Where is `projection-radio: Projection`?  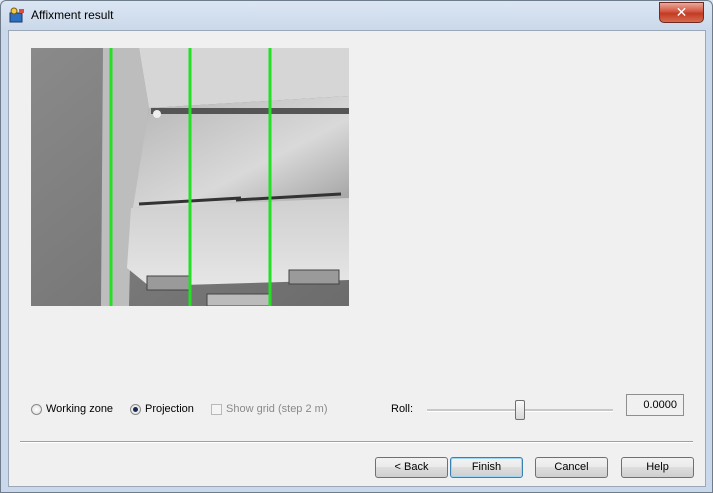
projection-radio: Projection is located at coordinates (162, 409).